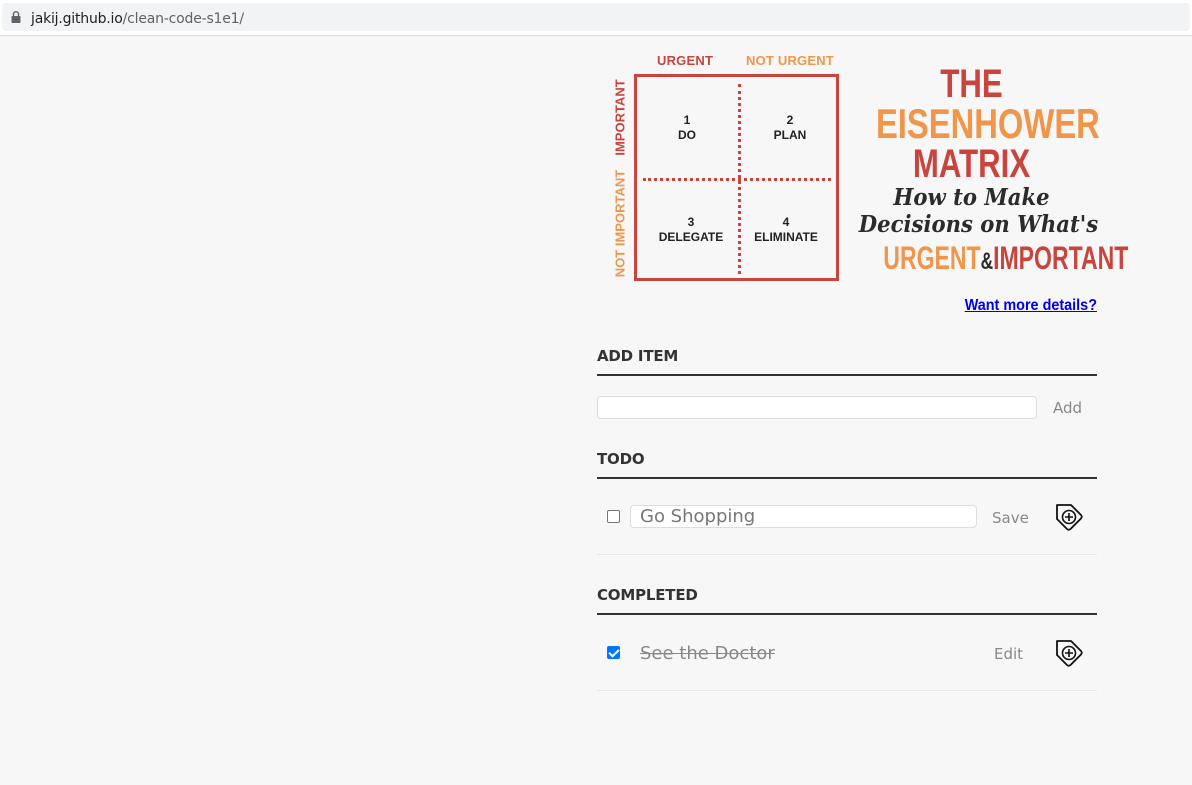  I want to click on row-important-label: IMPORTANT, so click(620, 117).